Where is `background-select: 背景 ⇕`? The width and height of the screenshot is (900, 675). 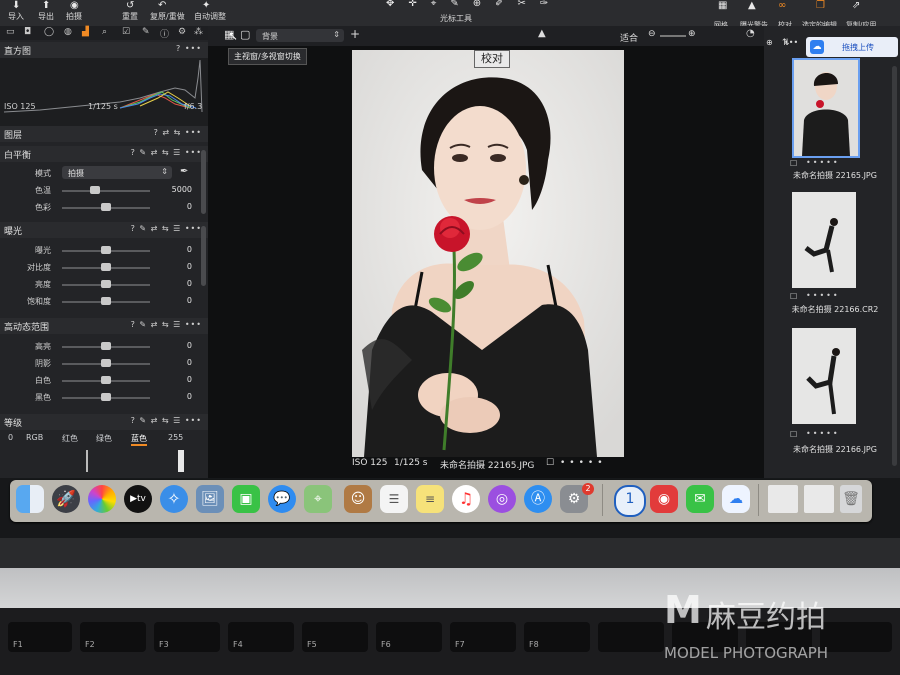 background-select: 背景 ⇕ is located at coordinates (300, 35).